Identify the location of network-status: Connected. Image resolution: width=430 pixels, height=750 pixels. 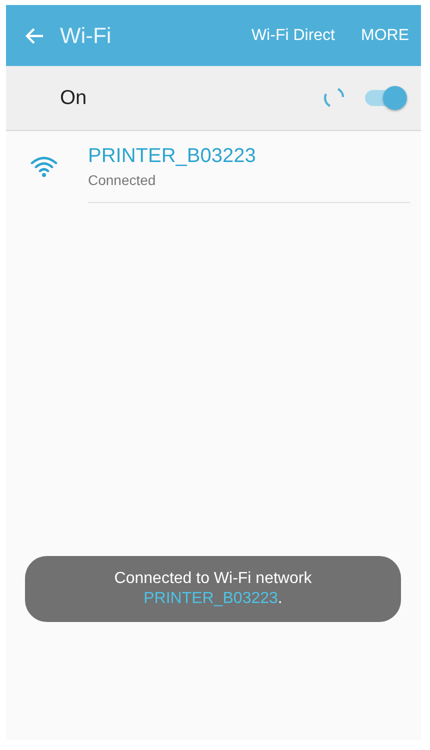
(122, 180).